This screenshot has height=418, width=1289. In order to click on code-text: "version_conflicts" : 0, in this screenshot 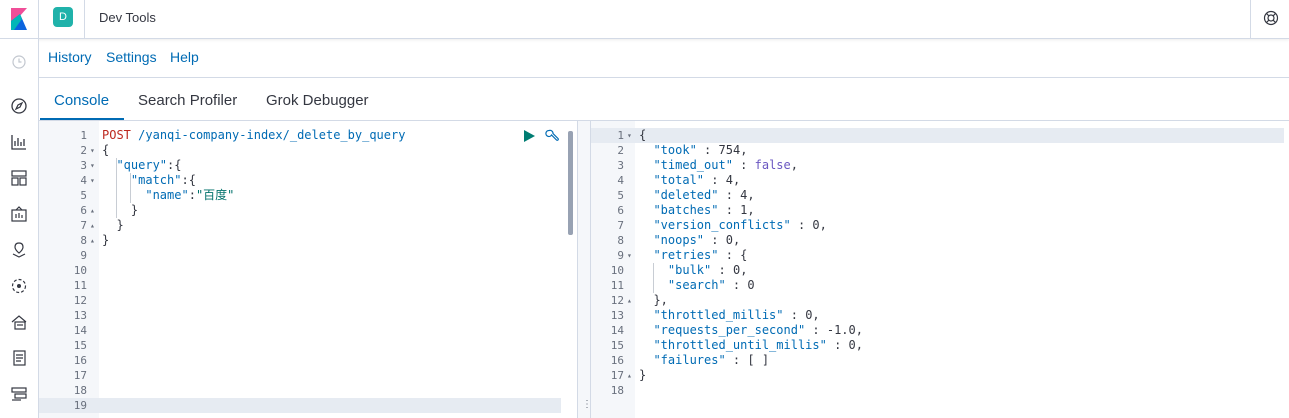, I will do `click(740, 225)`.